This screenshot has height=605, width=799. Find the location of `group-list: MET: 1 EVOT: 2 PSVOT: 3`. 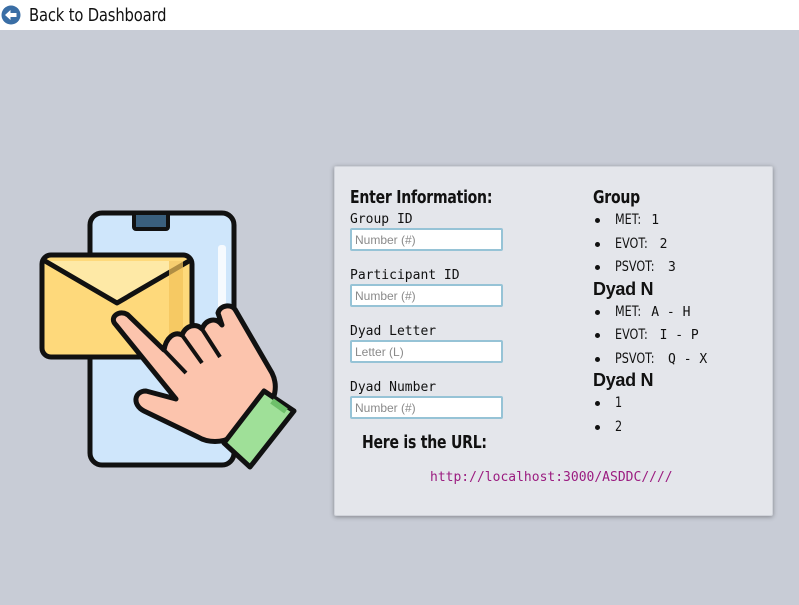

group-list: MET: 1 EVOT: 2 PSVOT: 3 is located at coordinates (678, 243).